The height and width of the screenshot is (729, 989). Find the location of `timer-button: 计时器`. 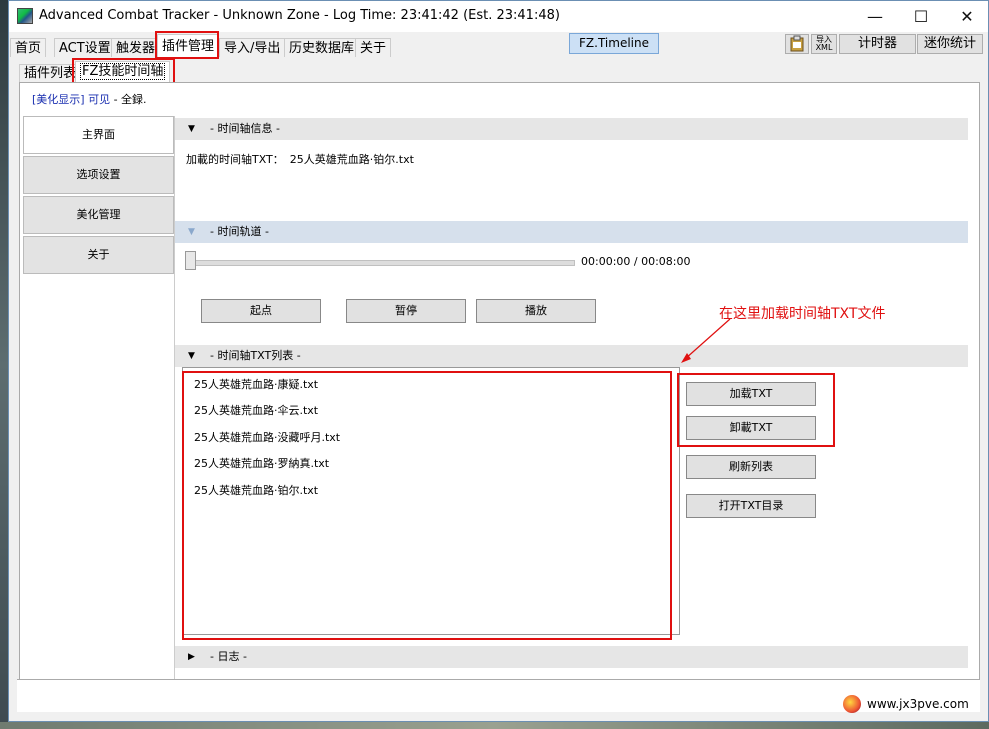

timer-button: 计时器 is located at coordinates (877, 44).